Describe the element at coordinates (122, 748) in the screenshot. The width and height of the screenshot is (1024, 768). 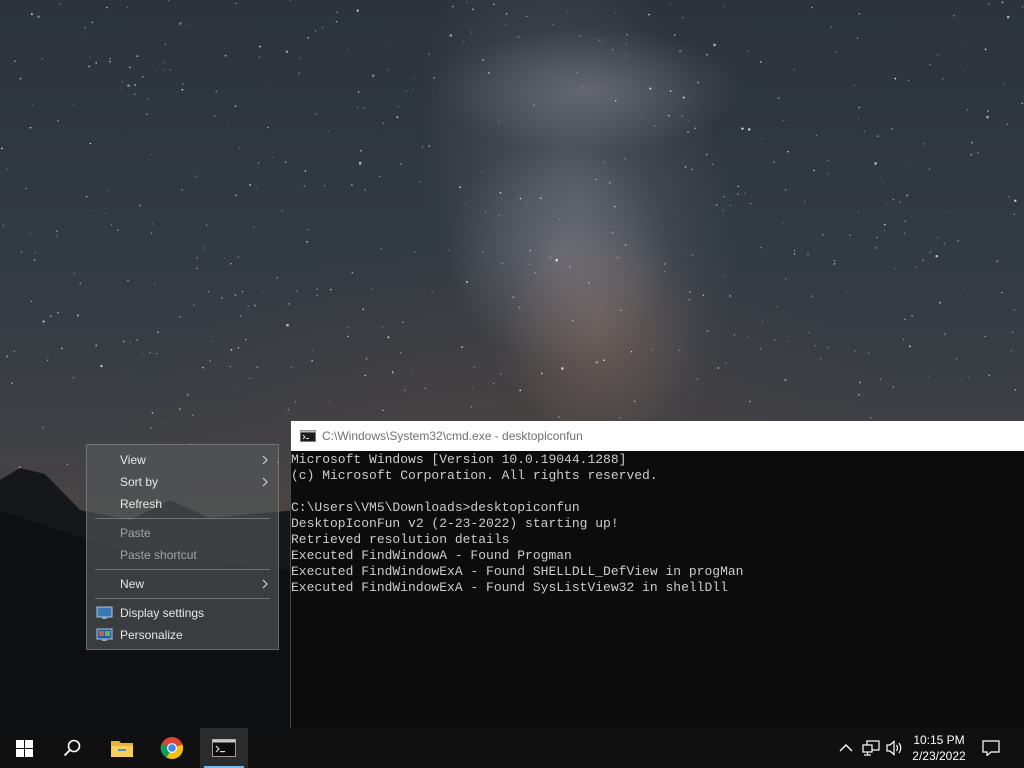
I see `file-explorer-button` at that location.